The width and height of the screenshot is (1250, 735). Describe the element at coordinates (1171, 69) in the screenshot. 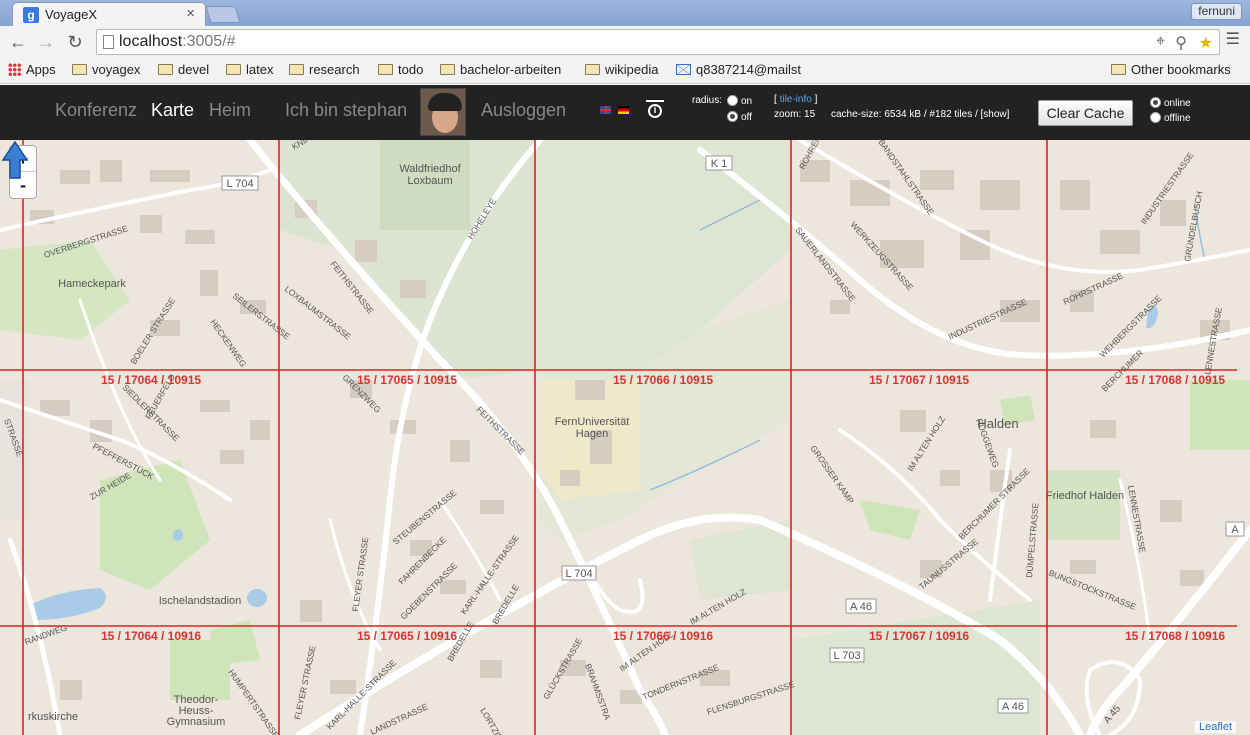

I see `bookmark-other: Other bookmarks` at that location.